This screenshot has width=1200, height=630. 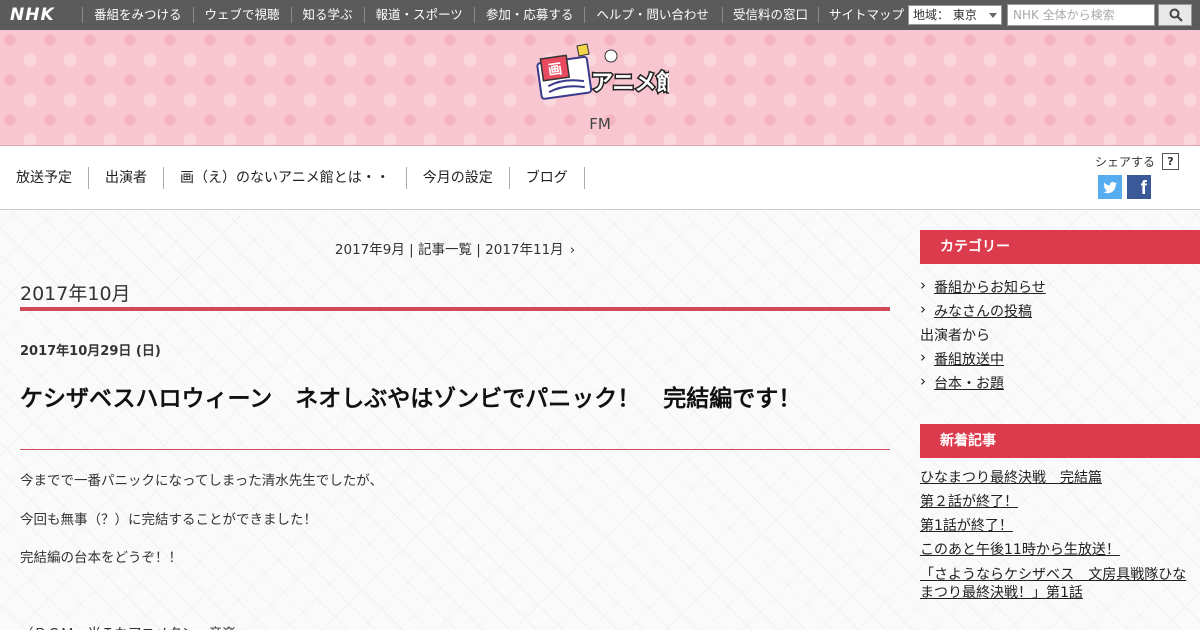 I want to click on global-nav-news-sports: 報道・スポーツ, so click(x=418, y=15).